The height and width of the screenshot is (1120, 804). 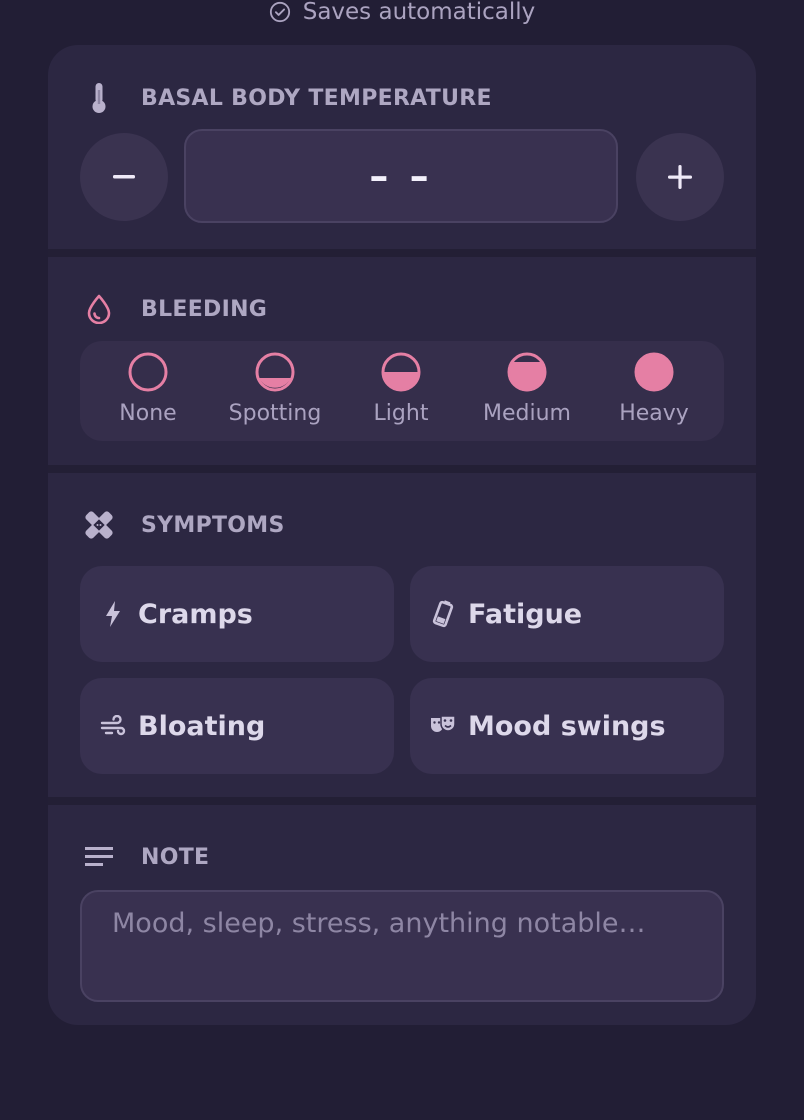 What do you see at coordinates (148, 372) in the screenshot?
I see `flow-none-icon` at bounding box center [148, 372].